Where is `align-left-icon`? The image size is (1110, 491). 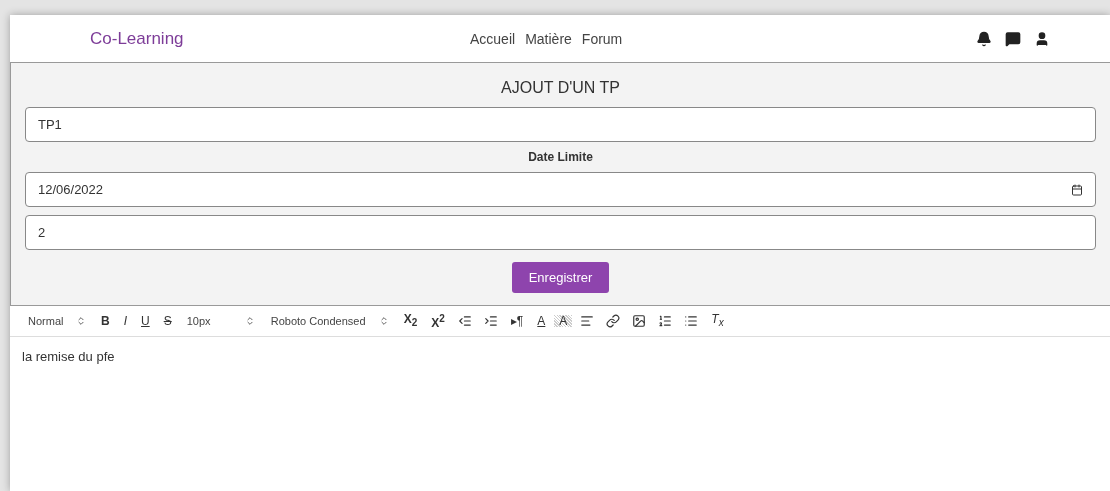 align-left-icon is located at coordinates (587, 321).